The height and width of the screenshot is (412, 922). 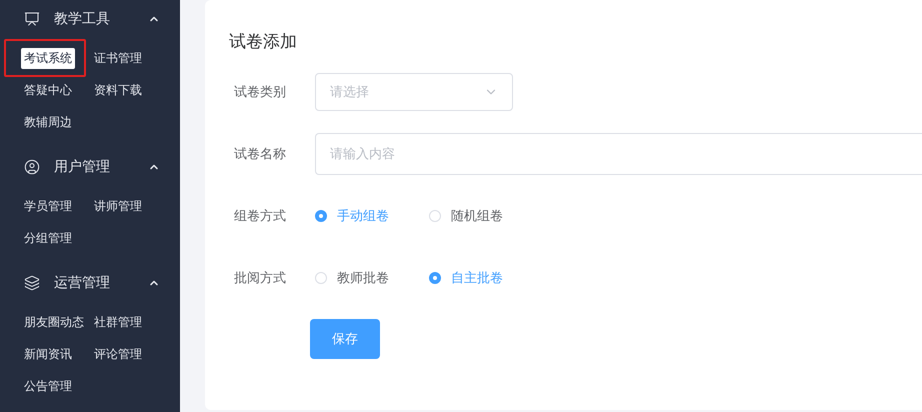 I want to click on user-icon, so click(x=32, y=167).